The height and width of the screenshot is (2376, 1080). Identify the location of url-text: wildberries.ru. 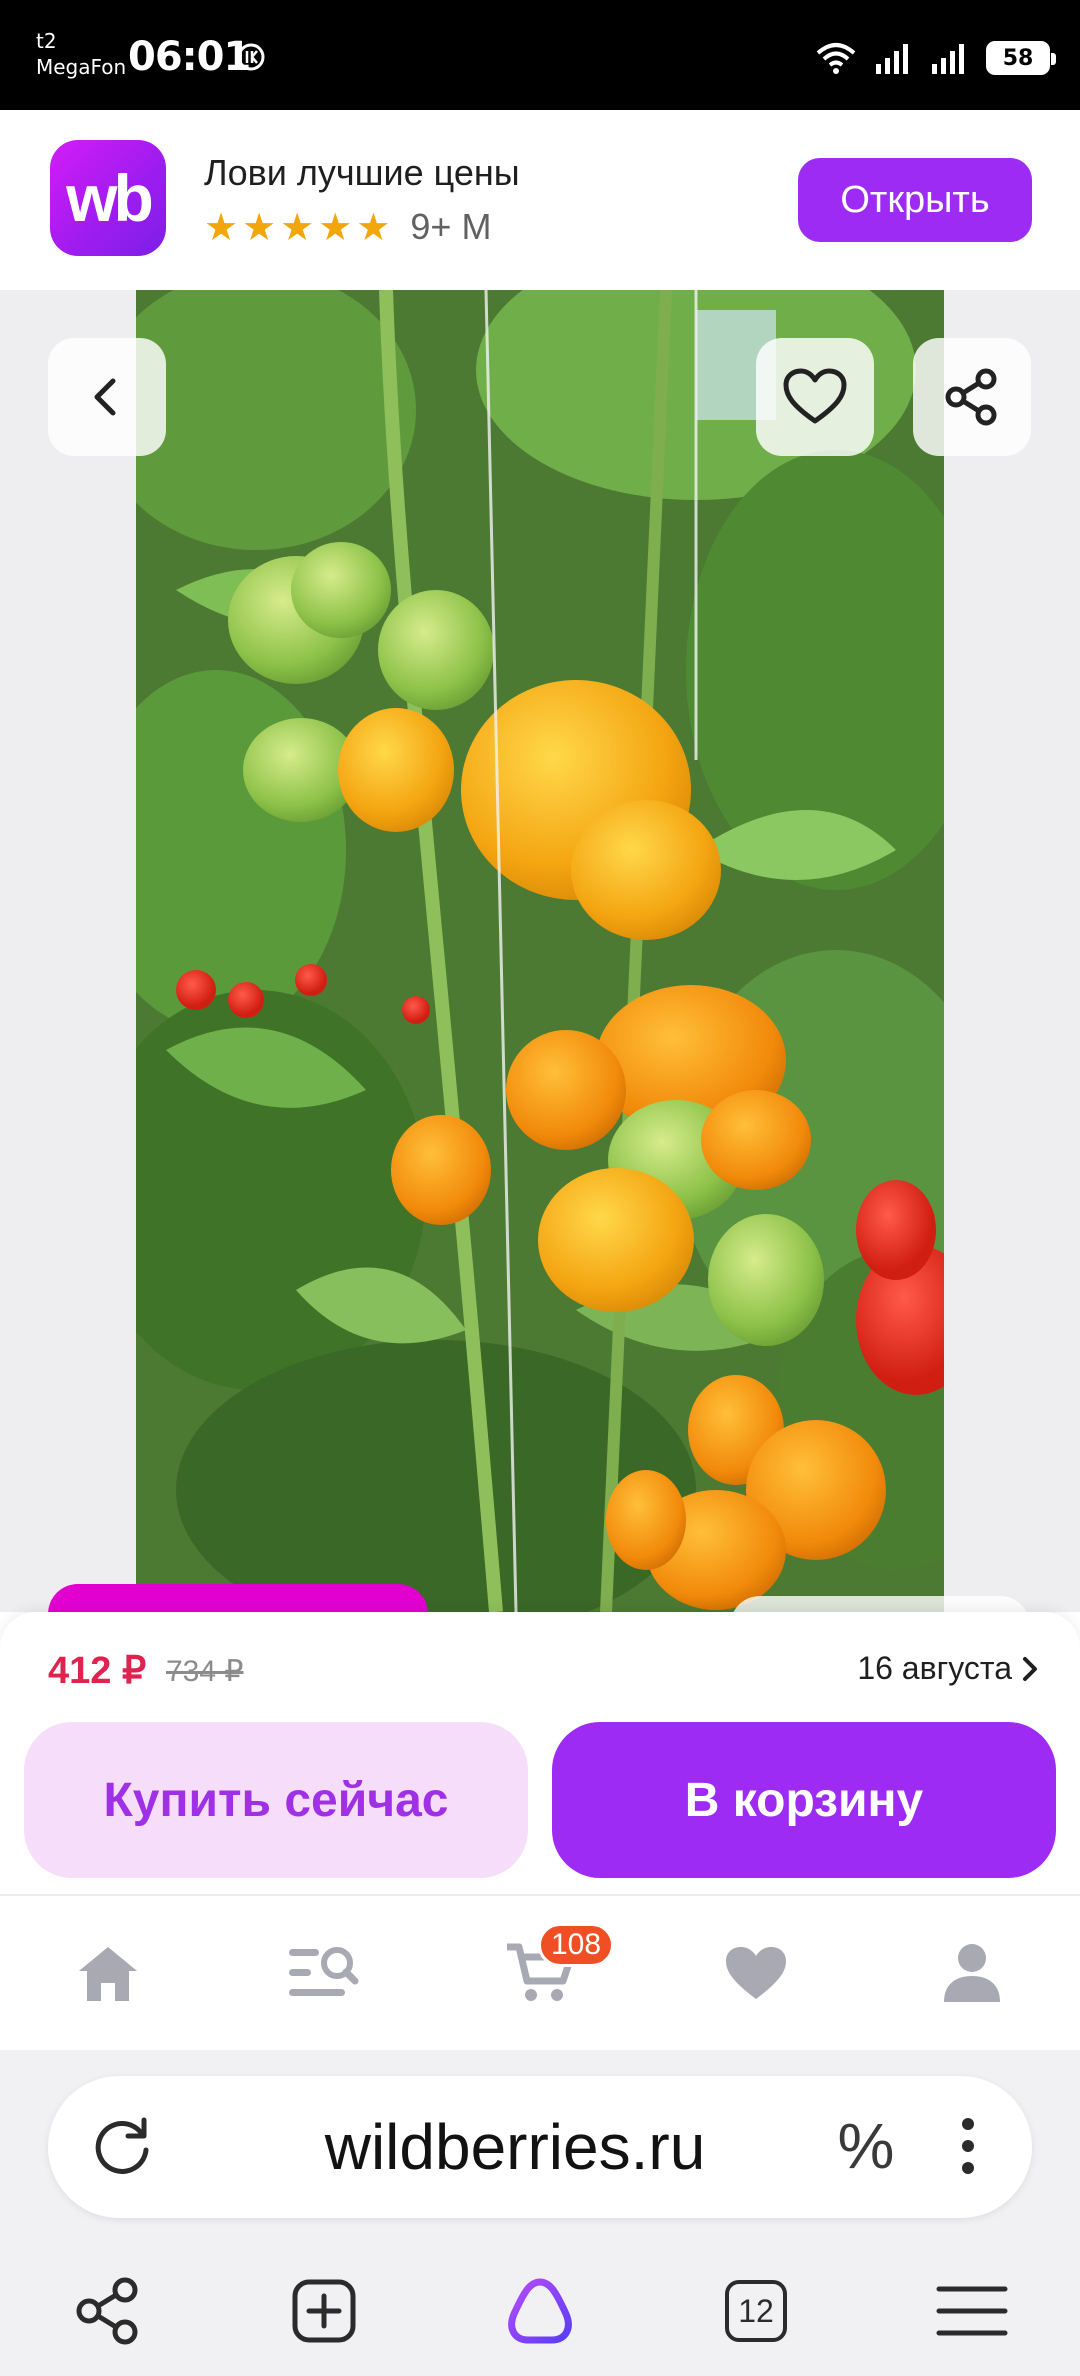
(515, 2147).